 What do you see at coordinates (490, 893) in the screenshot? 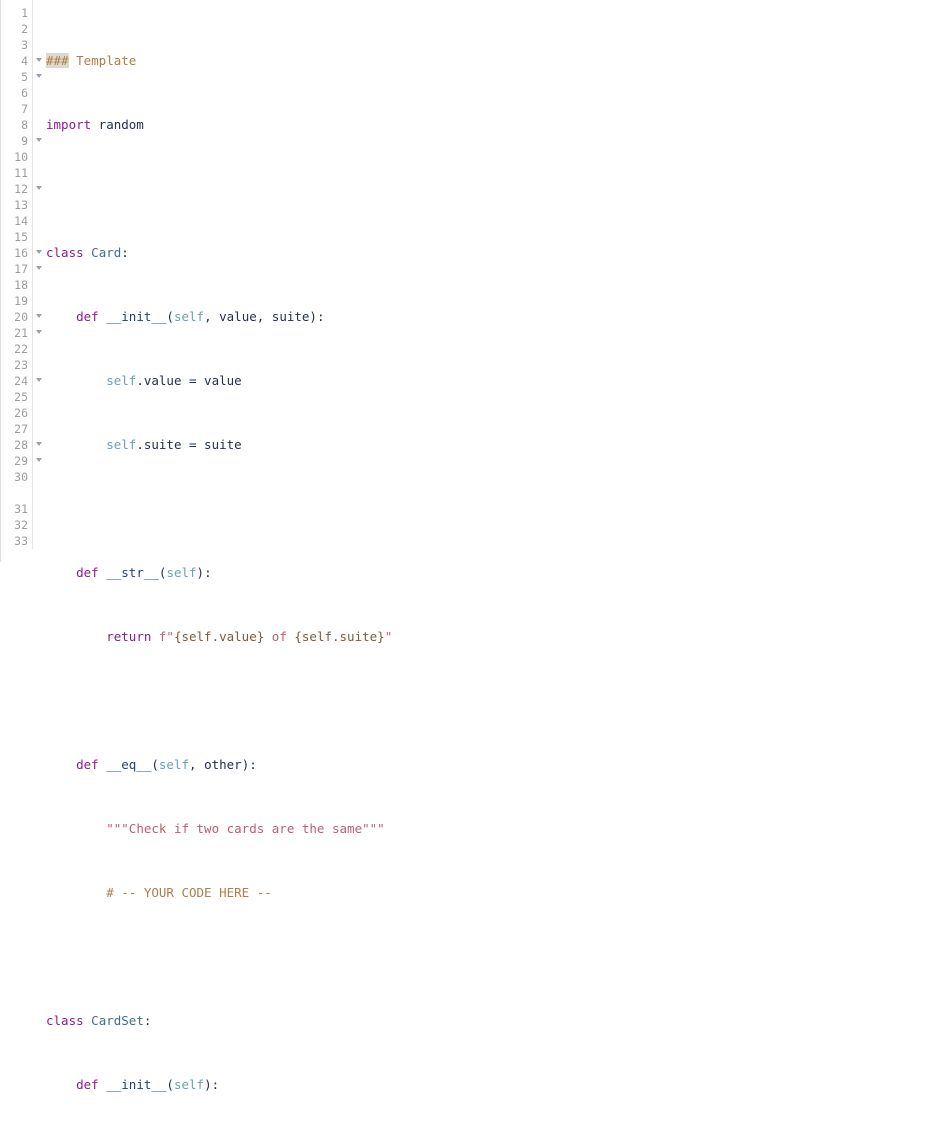
I see `code-line-14: # -- YOUR CODE HERE --` at bounding box center [490, 893].